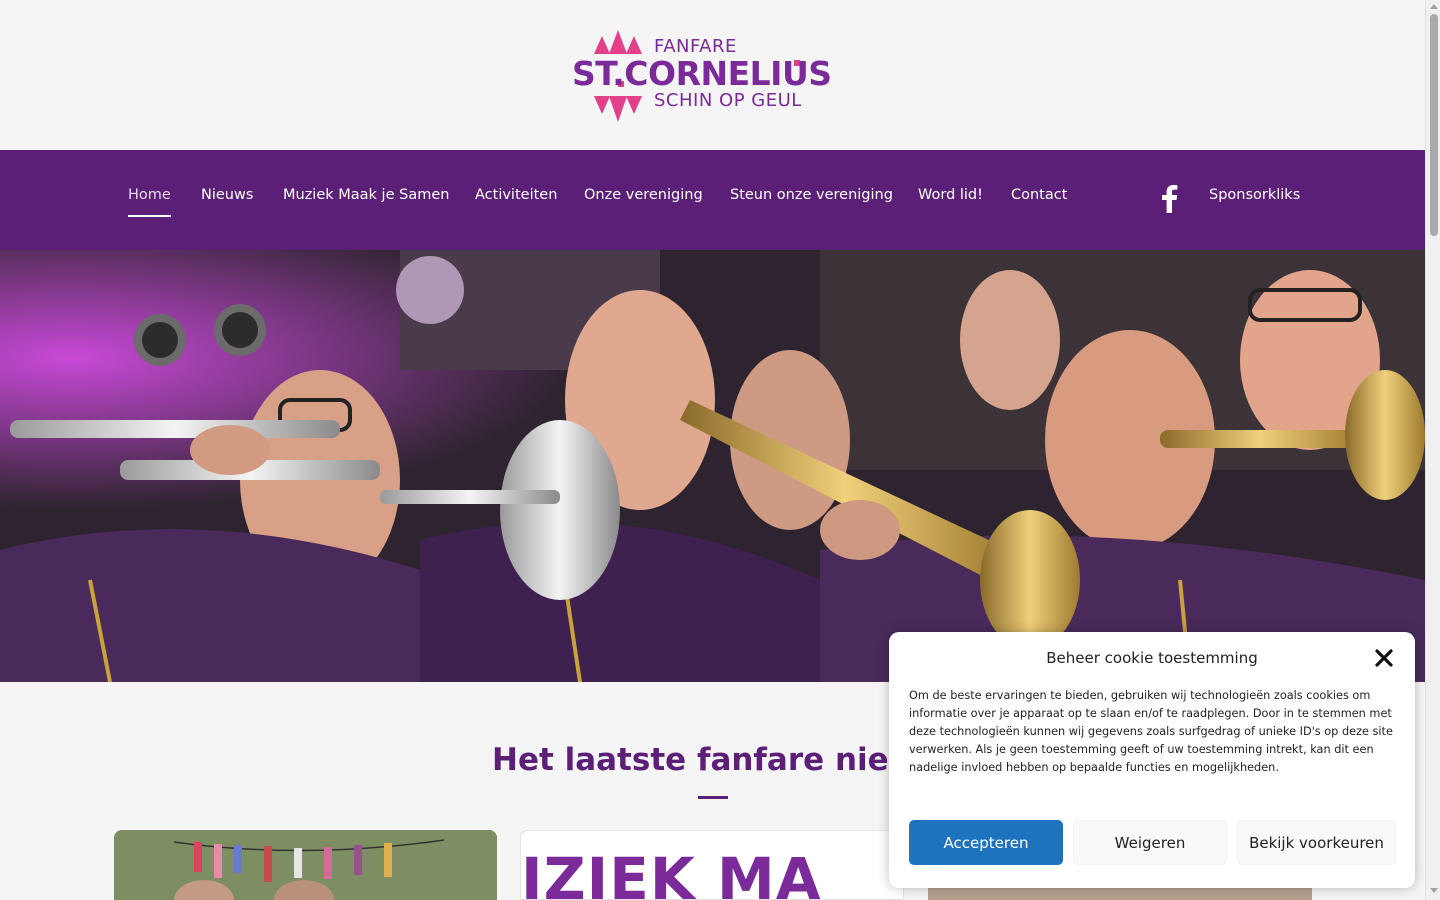 The image size is (1440, 900). I want to click on accept-button: Accepteren, so click(986, 842).